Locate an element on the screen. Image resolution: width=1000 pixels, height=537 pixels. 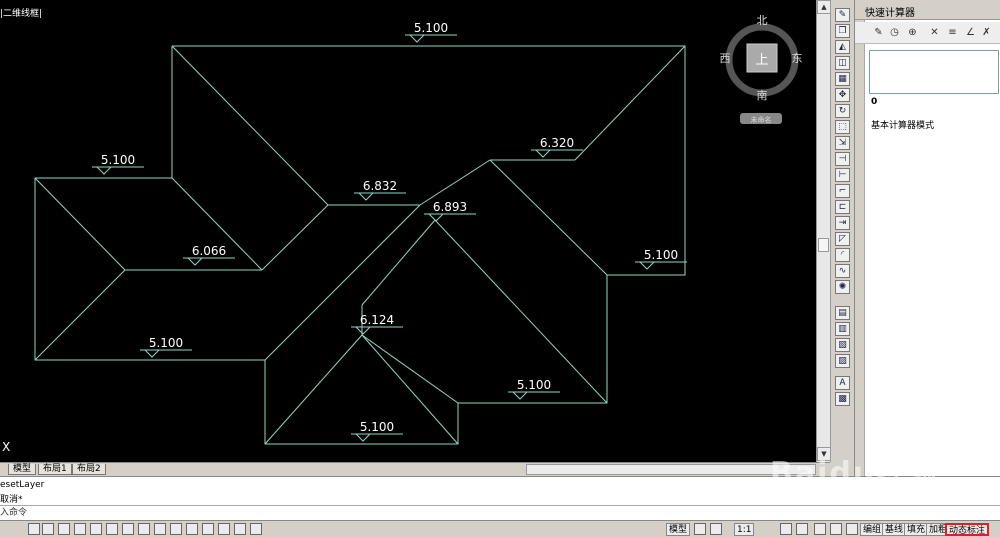
elevation-value: 6.893 is located at coordinates (450, 207).